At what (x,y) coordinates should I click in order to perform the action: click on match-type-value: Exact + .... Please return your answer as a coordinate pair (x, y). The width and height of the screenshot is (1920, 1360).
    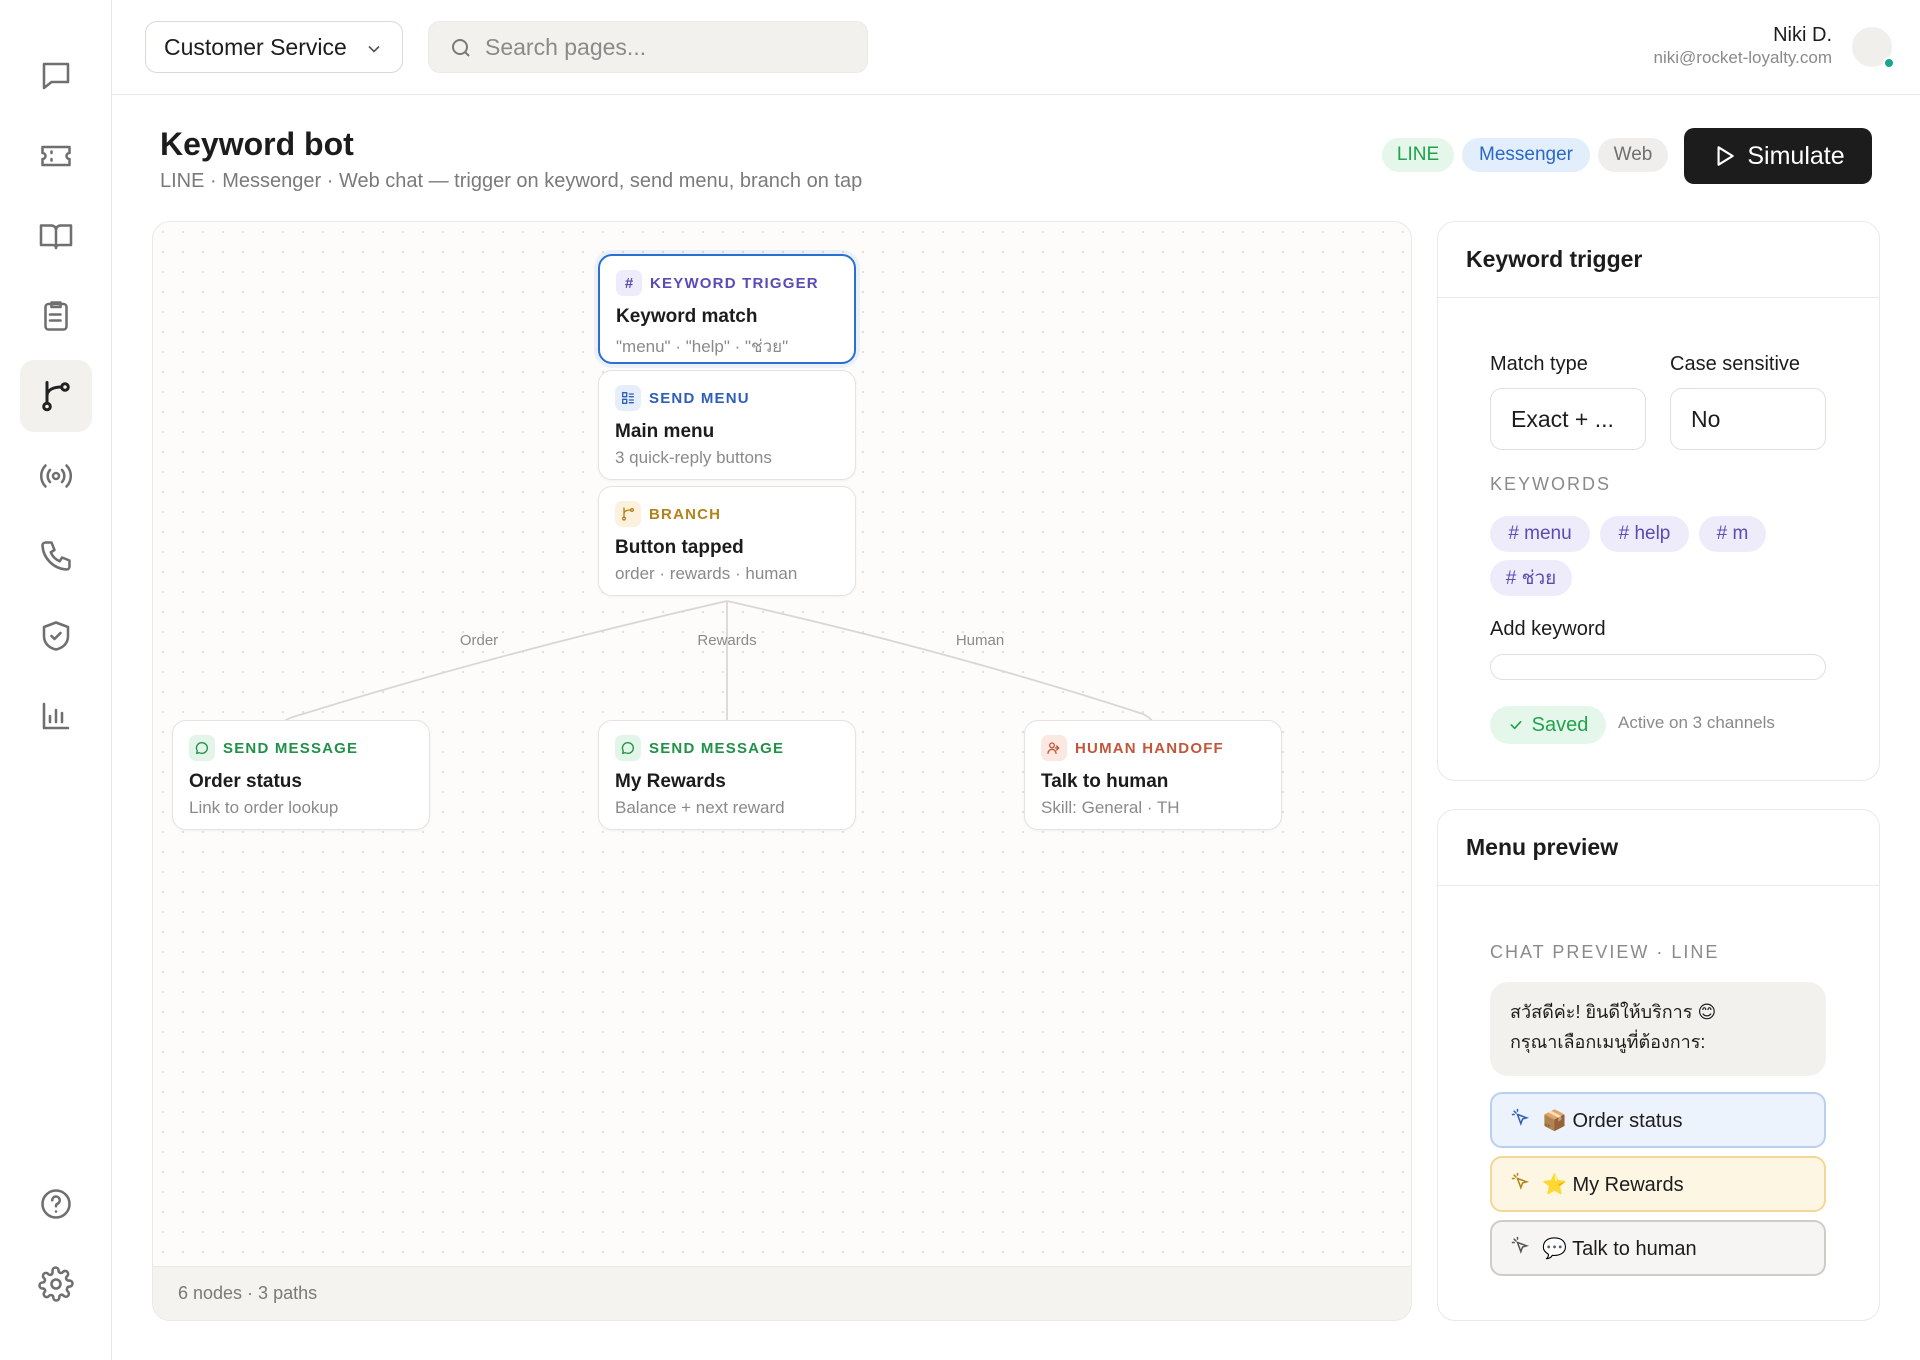
    Looking at the image, I should click on (1562, 418).